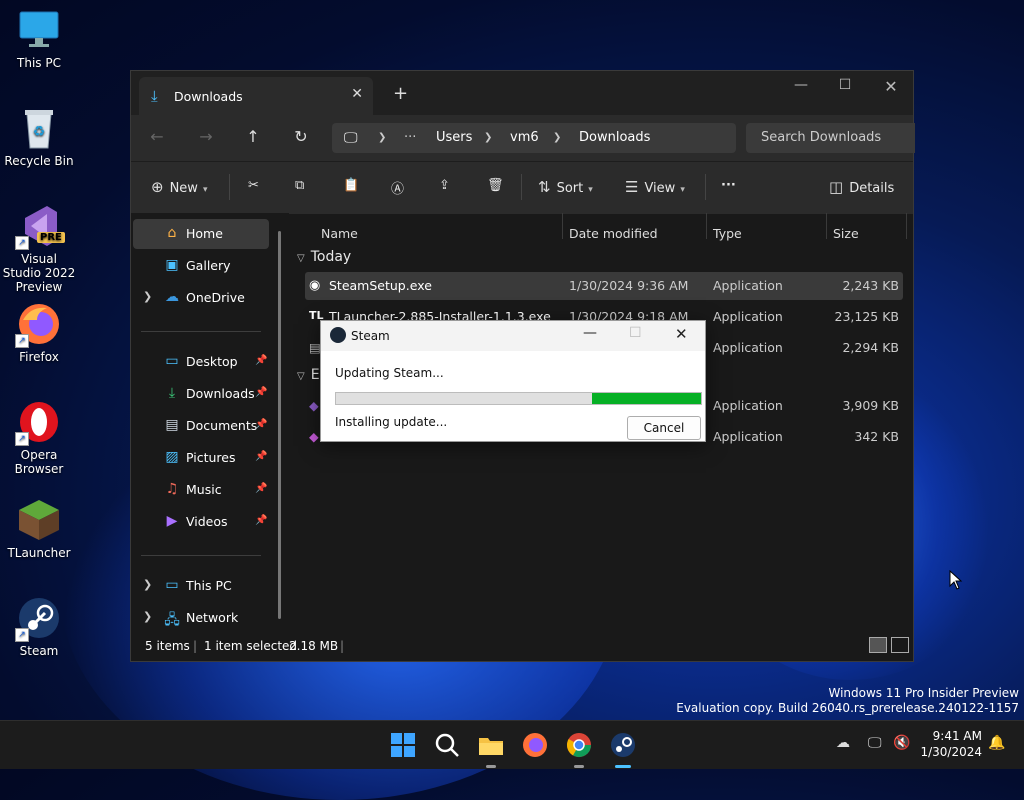 Image resolution: width=1024 pixels, height=800 pixels. What do you see at coordinates (491, 745) in the screenshot?
I see `file-explorer-icon` at bounding box center [491, 745].